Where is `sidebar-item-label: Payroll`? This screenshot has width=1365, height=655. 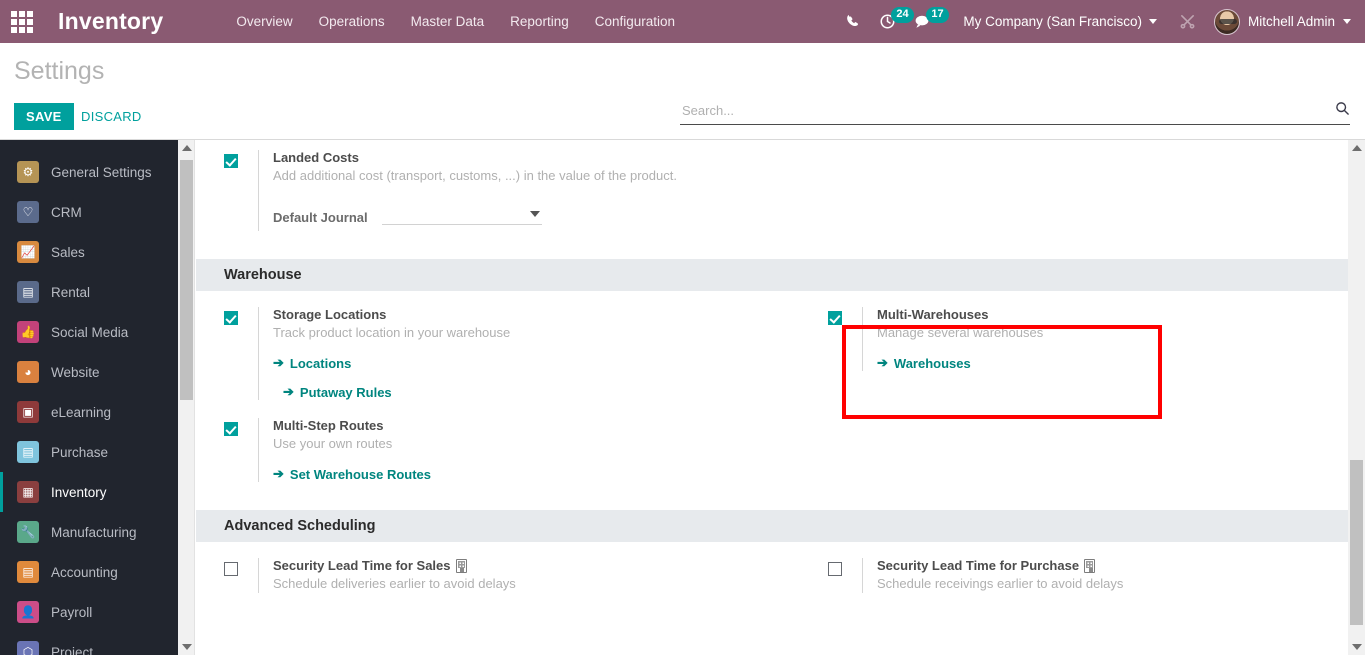 sidebar-item-label: Payroll is located at coordinates (72, 612).